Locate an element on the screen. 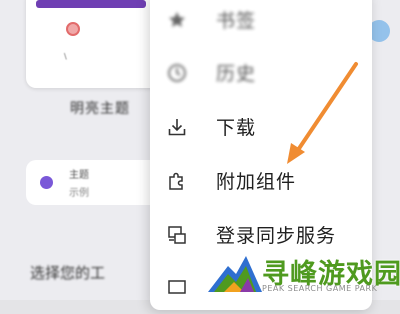  sync-device-icon is located at coordinates (177, 235).